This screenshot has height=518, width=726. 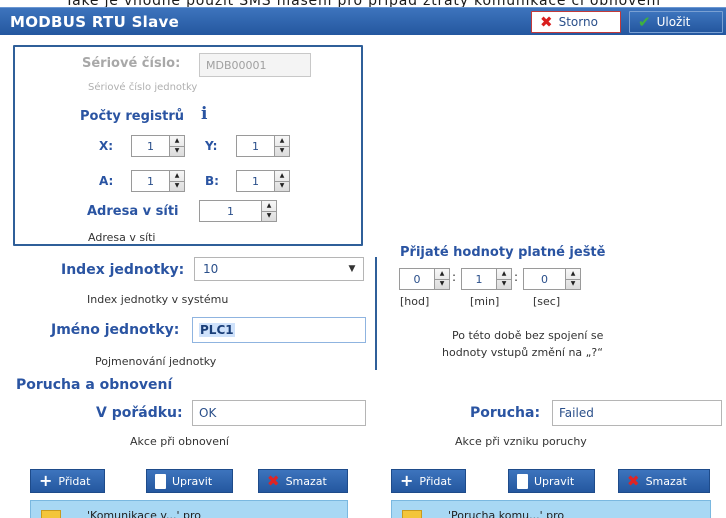 I want to click on x-spinner: 1 ▲ ▼, so click(x=158, y=146).